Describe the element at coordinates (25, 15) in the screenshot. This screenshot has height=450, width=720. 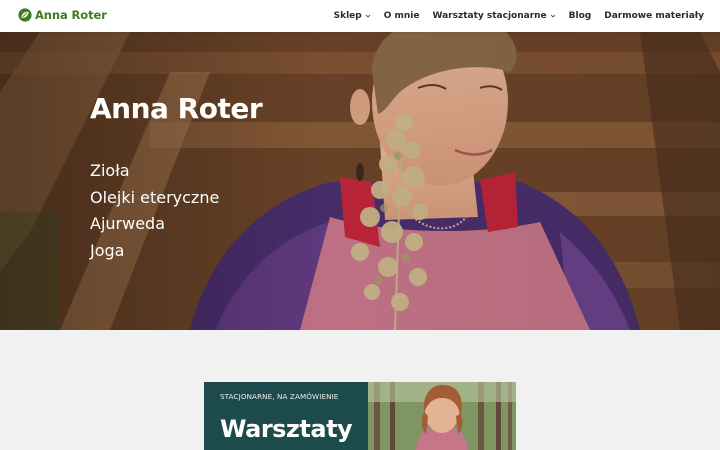
I see `leaf-globe-icon` at that location.